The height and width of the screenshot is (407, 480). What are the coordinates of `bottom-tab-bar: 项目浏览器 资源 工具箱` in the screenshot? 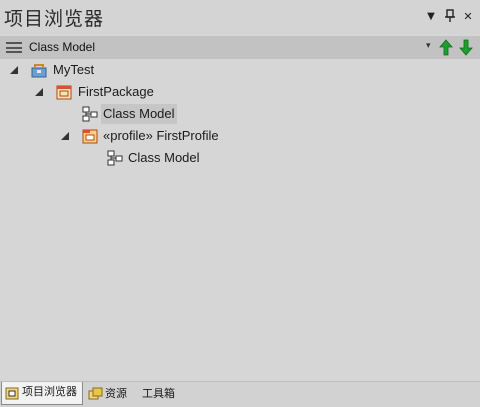 It's located at (240, 394).